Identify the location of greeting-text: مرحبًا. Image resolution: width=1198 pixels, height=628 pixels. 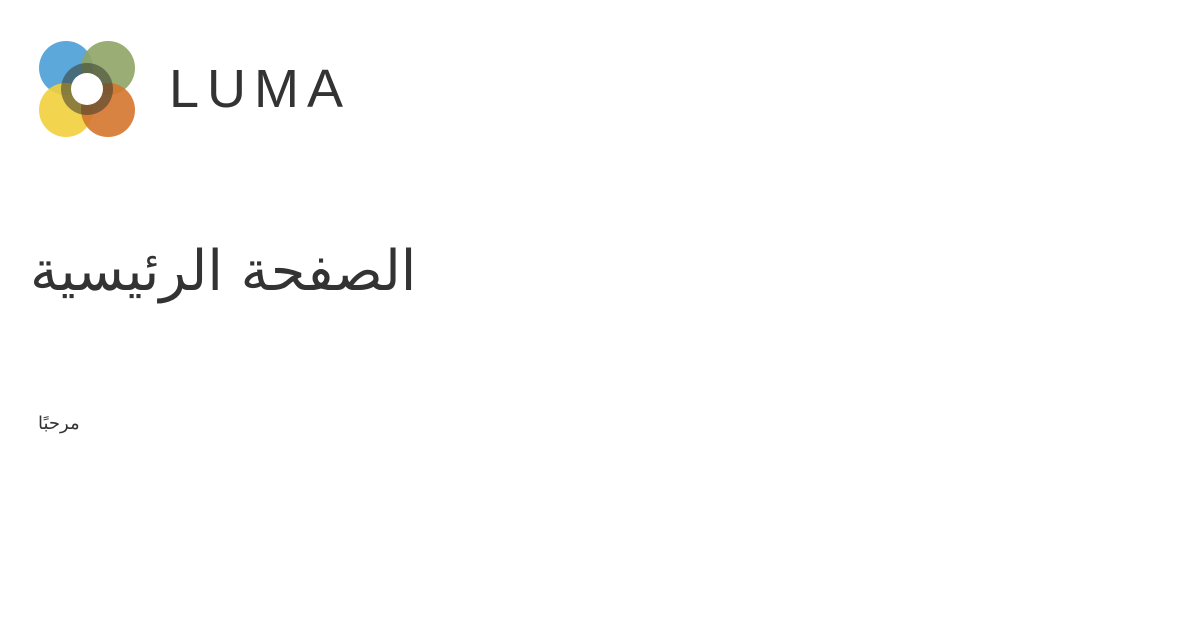
(59, 423).